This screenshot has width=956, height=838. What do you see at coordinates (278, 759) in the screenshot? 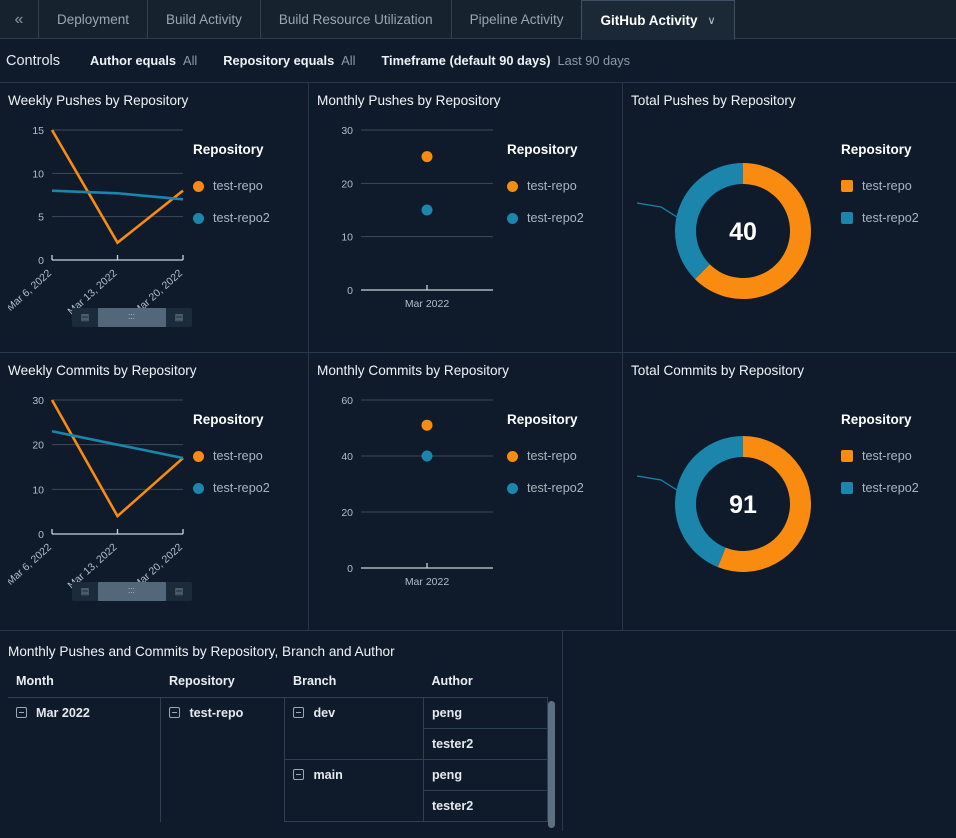
I see `table-row: Mar 2022 test-repo dev peng` at bounding box center [278, 759].